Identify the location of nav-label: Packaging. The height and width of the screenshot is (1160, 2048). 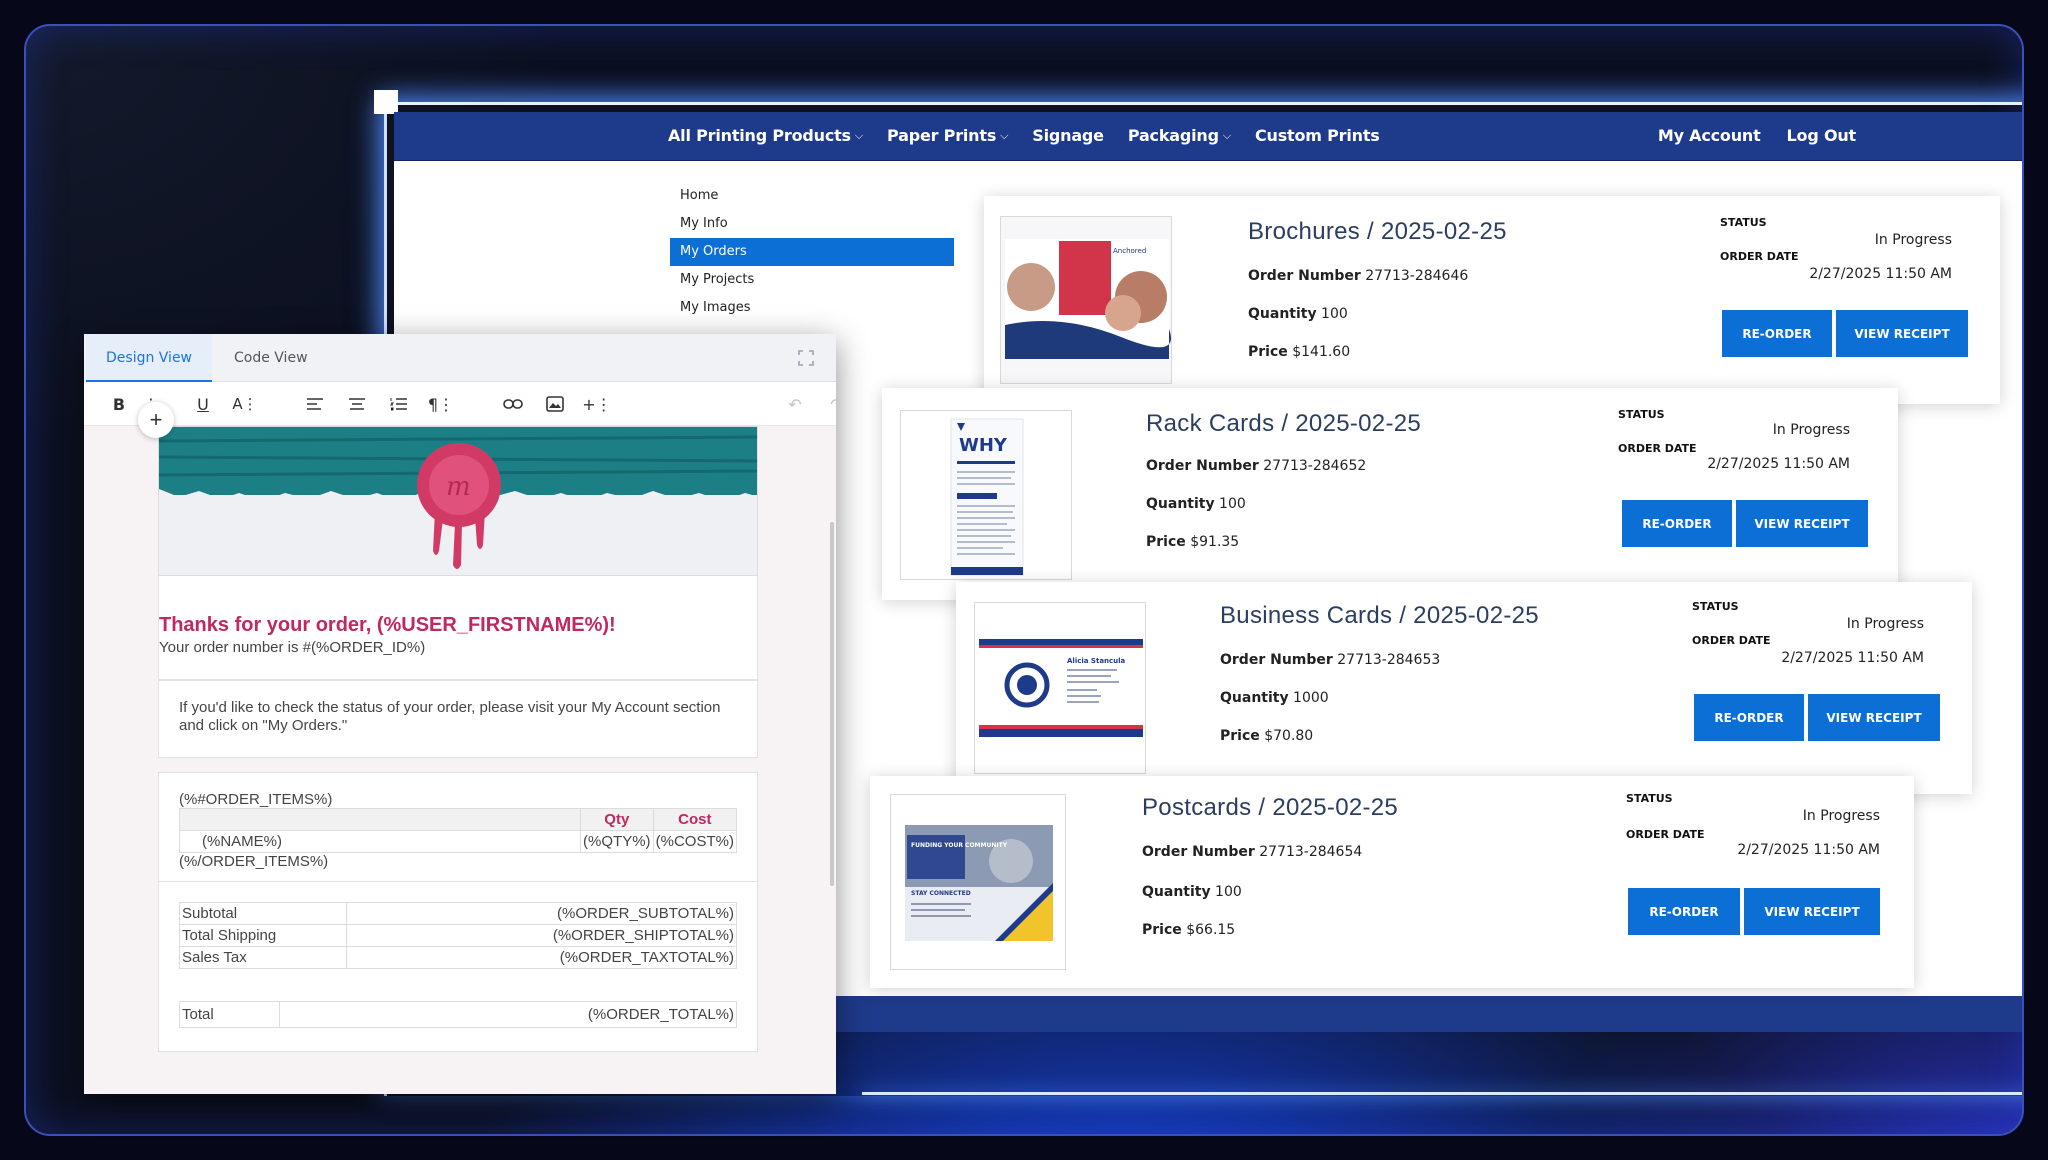
(1173, 135).